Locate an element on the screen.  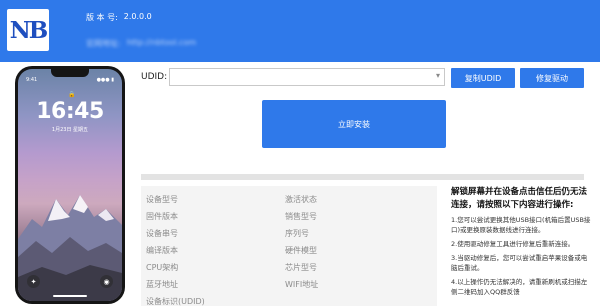
phone-status-bar: 9:41 ●●● ▮ is located at coordinates (70, 80).